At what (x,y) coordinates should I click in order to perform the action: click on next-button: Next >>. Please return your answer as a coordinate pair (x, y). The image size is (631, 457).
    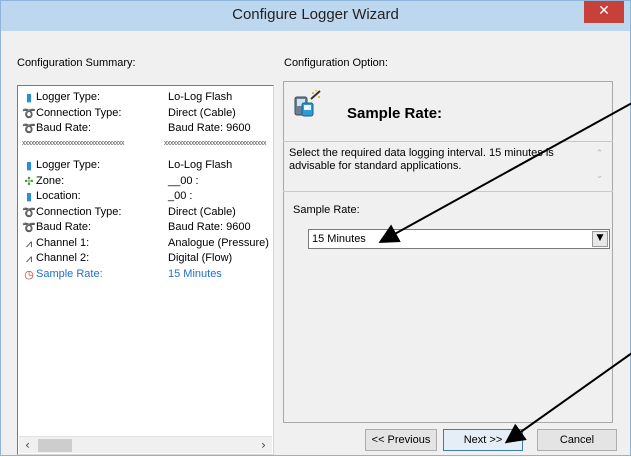
    Looking at the image, I should click on (483, 440).